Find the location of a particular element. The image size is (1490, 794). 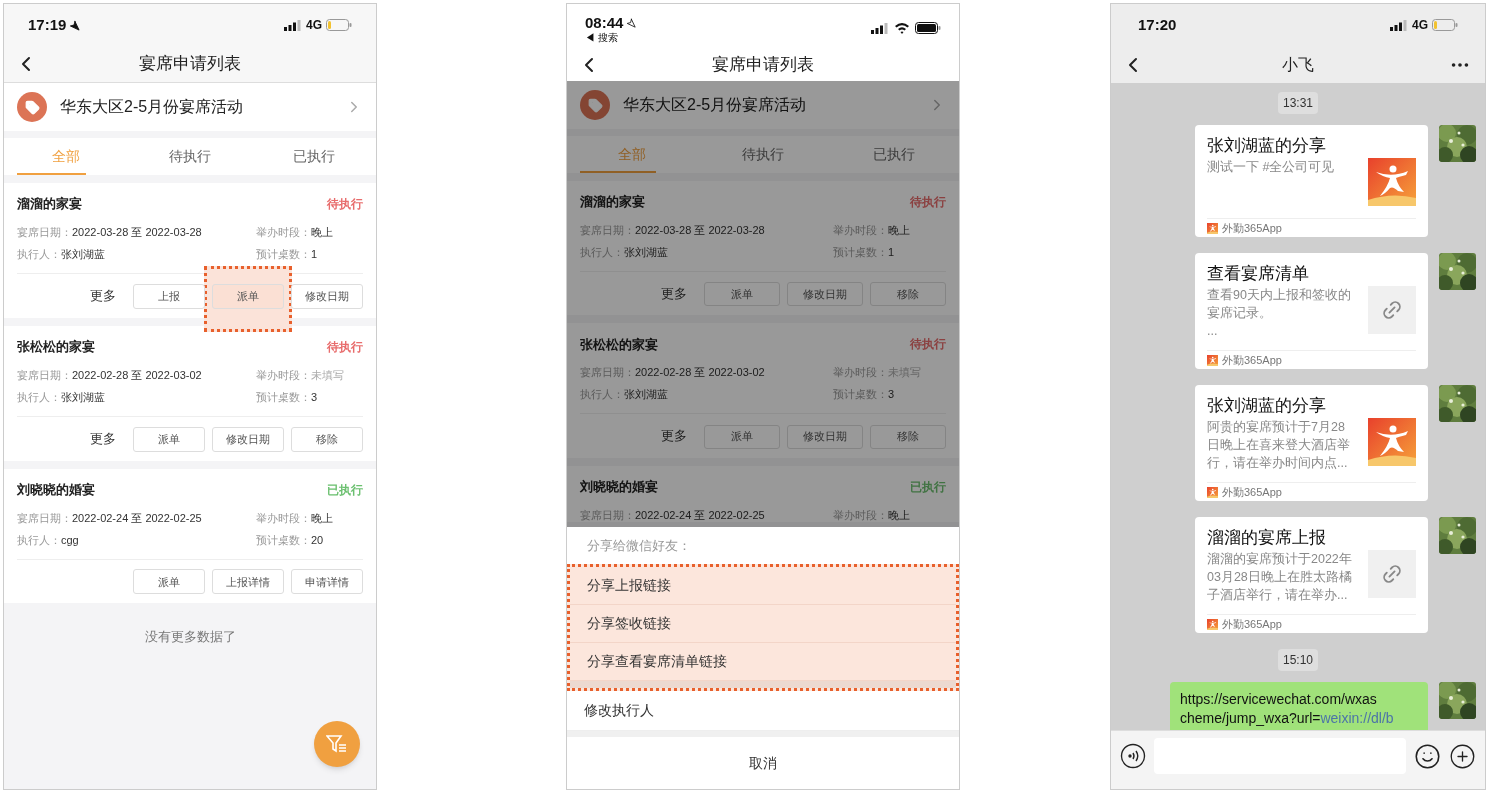

sheet-option: 分享签收链接 is located at coordinates (763, 624).